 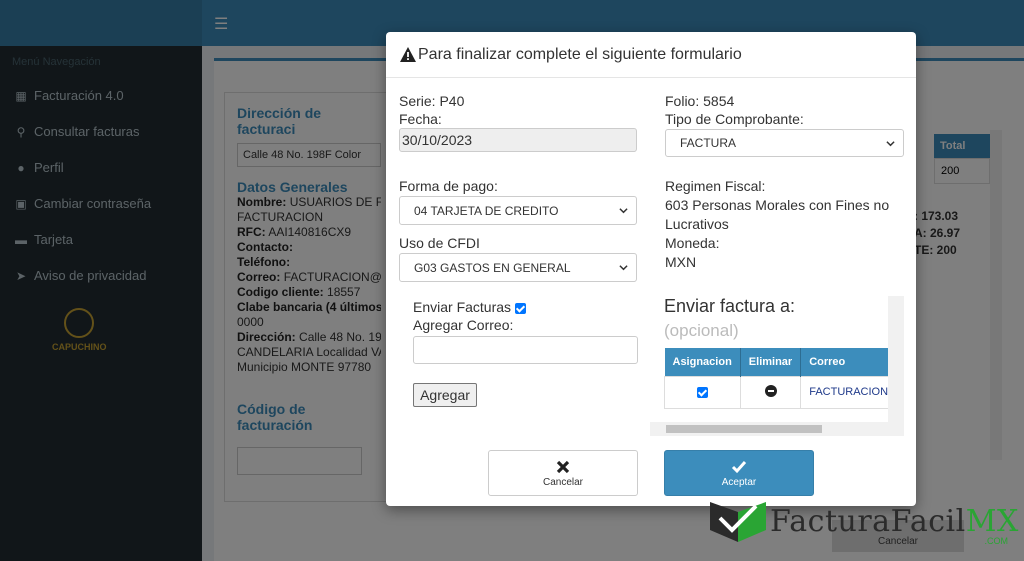 I want to click on watermark: FacturaFacilMX .COM, so click(x=866, y=526).